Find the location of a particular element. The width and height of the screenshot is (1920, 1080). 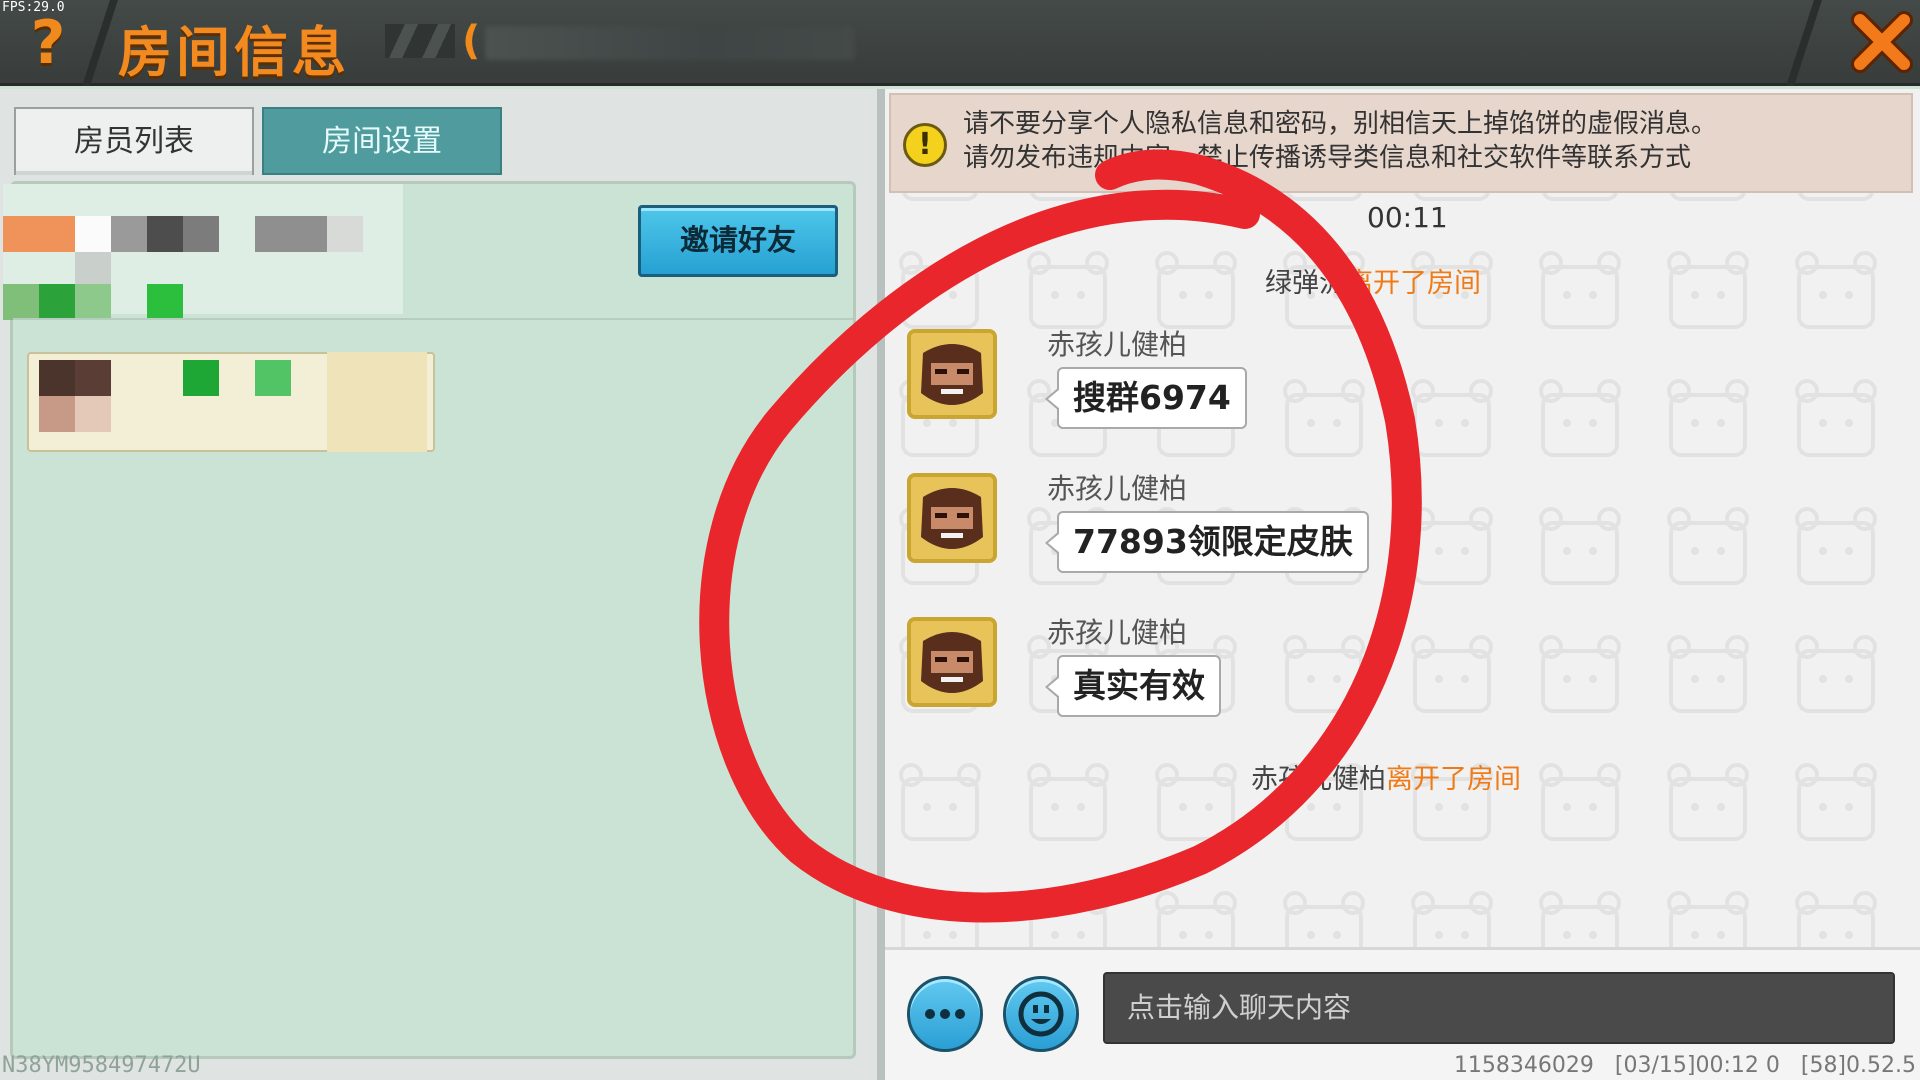

client-version: [58]0.52.5 is located at coordinates (1858, 1065).